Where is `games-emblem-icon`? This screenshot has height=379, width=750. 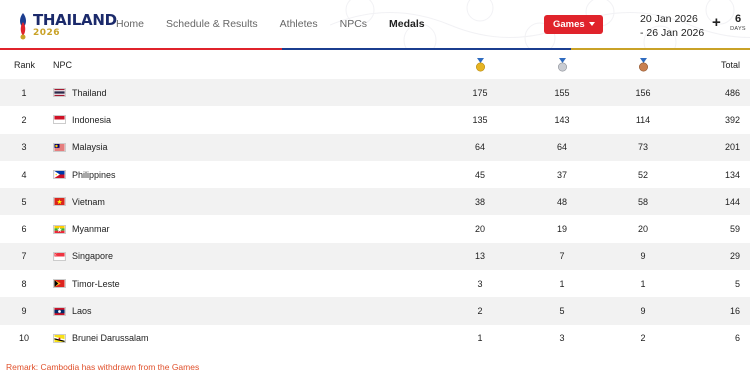 games-emblem-icon is located at coordinates (23, 26).